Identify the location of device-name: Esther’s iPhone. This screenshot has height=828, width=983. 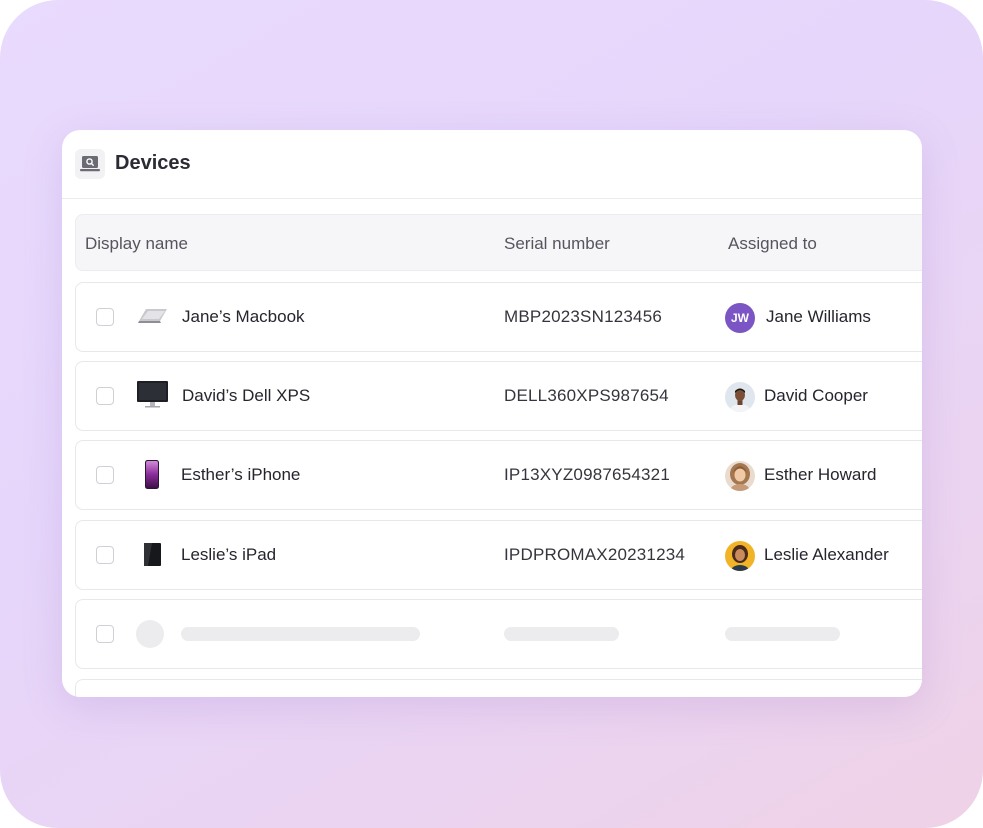
(240, 475).